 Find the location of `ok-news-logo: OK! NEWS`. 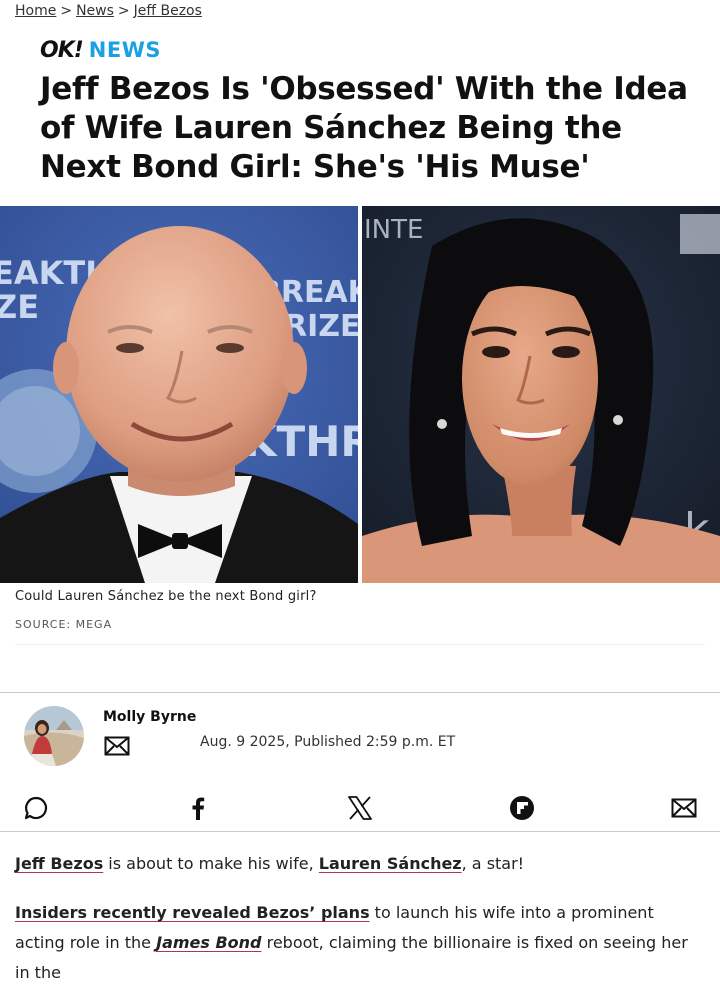

ok-news-logo: OK! NEWS is located at coordinates (101, 50).